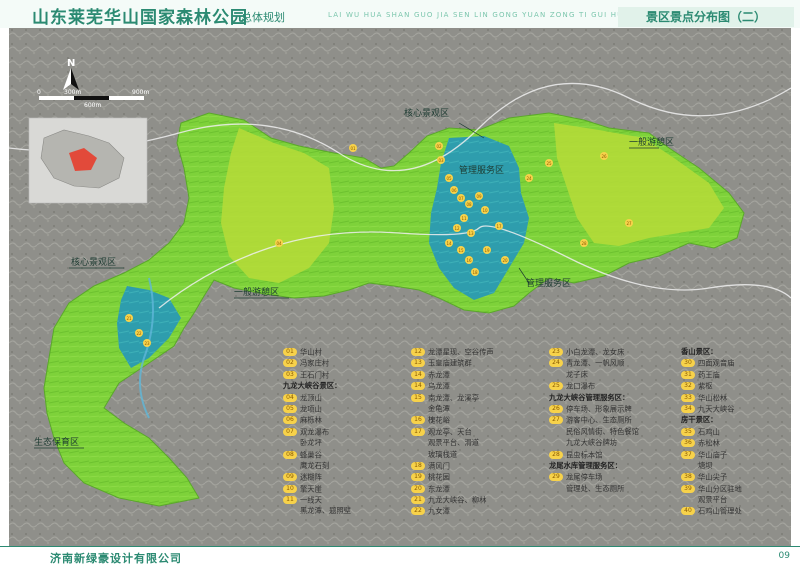 Image resolution: width=800 pixels, height=567 pixels. I want to click on marker: 26, so click(604, 156).